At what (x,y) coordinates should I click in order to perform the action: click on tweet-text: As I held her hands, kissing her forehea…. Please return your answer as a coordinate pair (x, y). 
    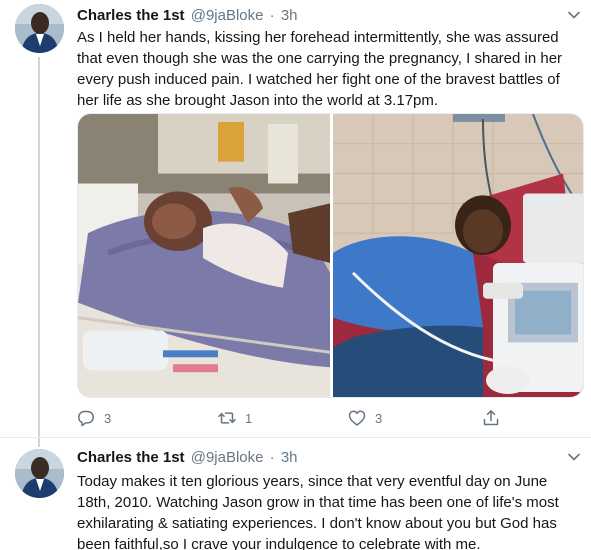
    Looking at the image, I should click on (320, 69).